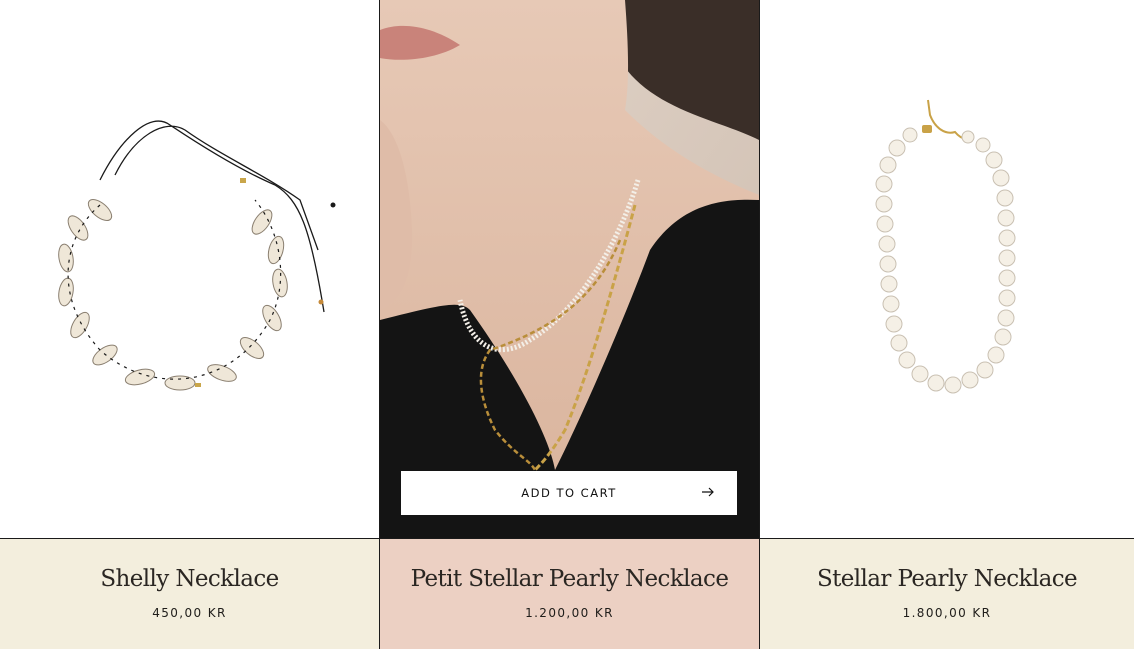  What do you see at coordinates (708, 492) in the screenshot?
I see `arrow-right-icon` at bounding box center [708, 492].